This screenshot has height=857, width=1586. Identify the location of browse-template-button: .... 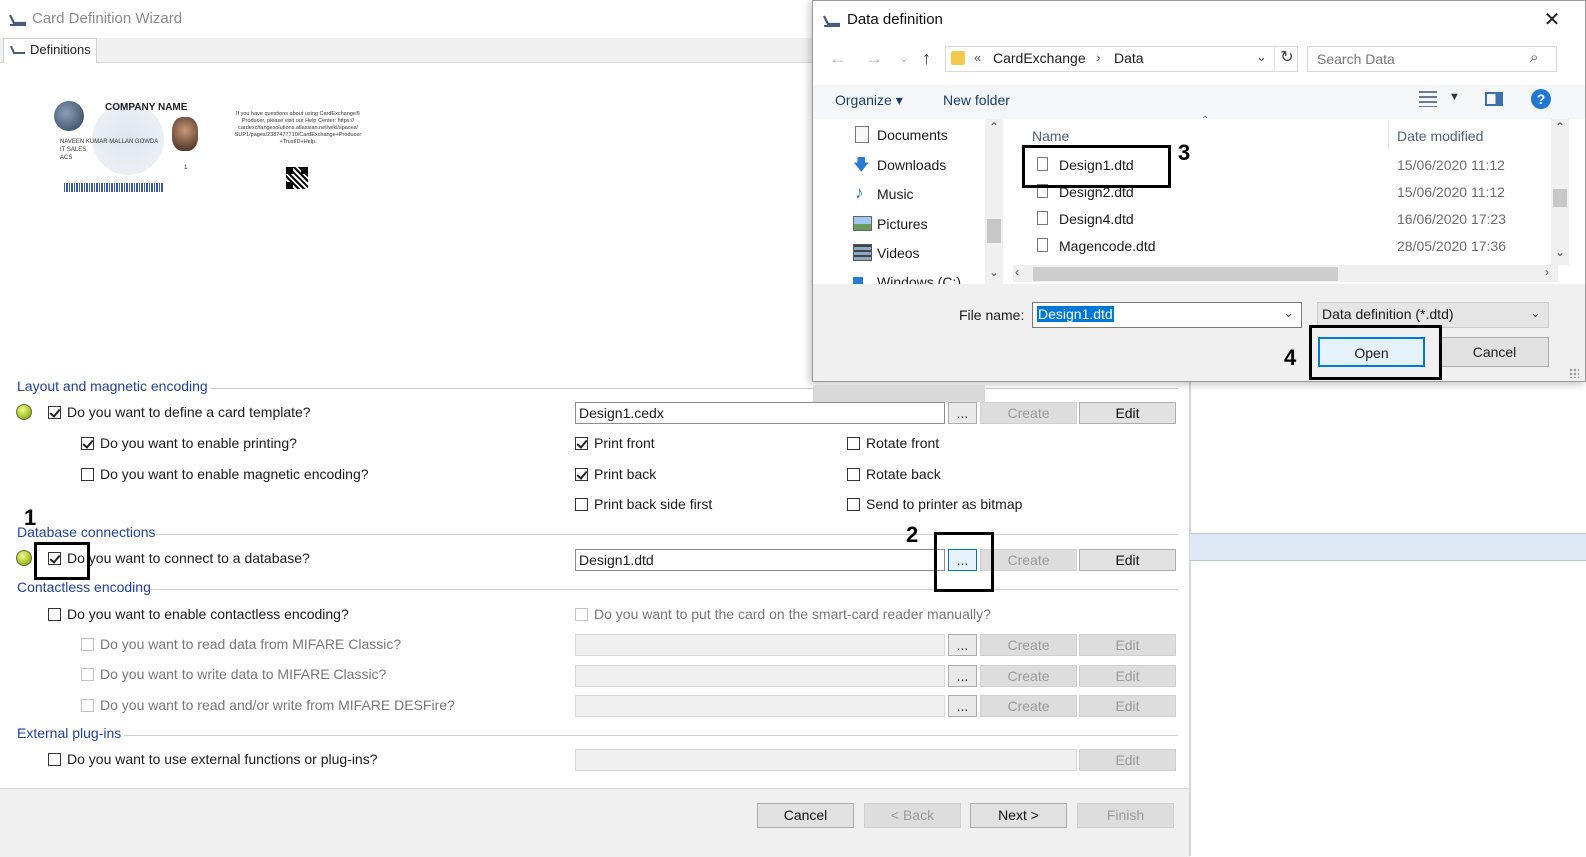
(962, 413).